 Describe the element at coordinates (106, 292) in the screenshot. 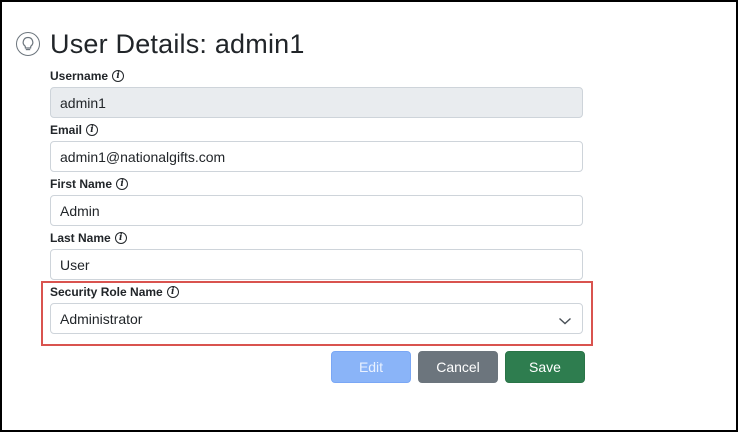

I see `security-role-label-text: Security Role Name` at that location.